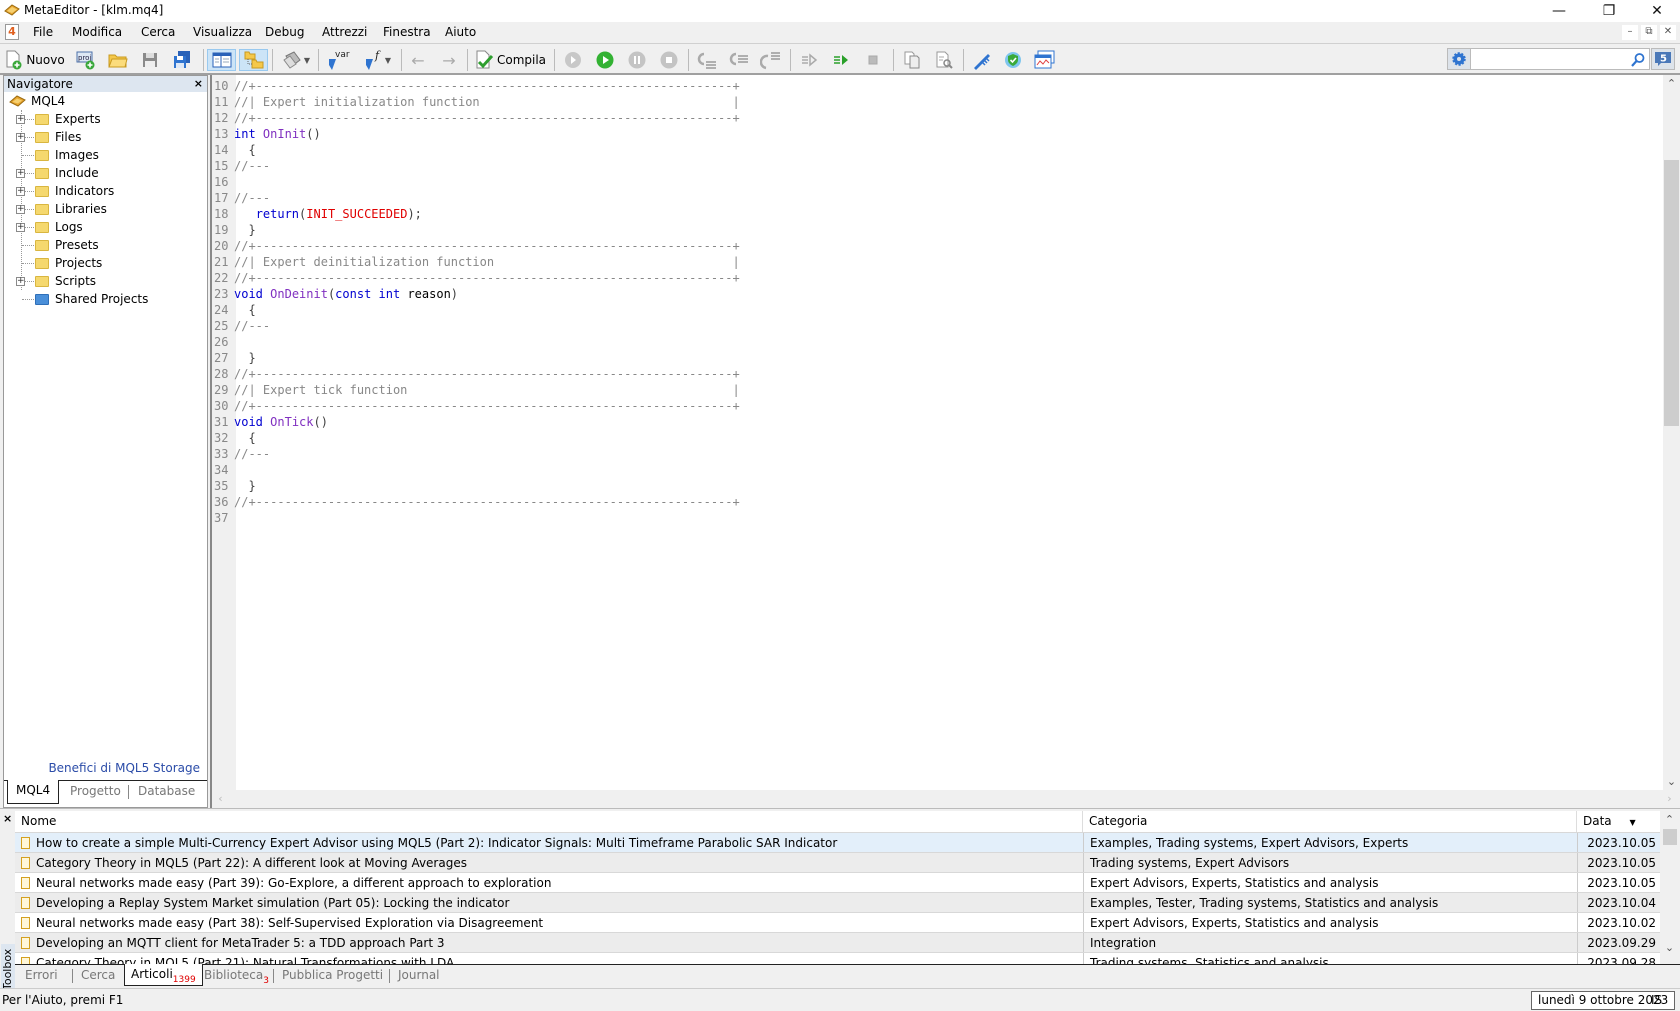 This screenshot has height=1011, width=1680. I want to click on messages-button: 5, so click(1663, 59).